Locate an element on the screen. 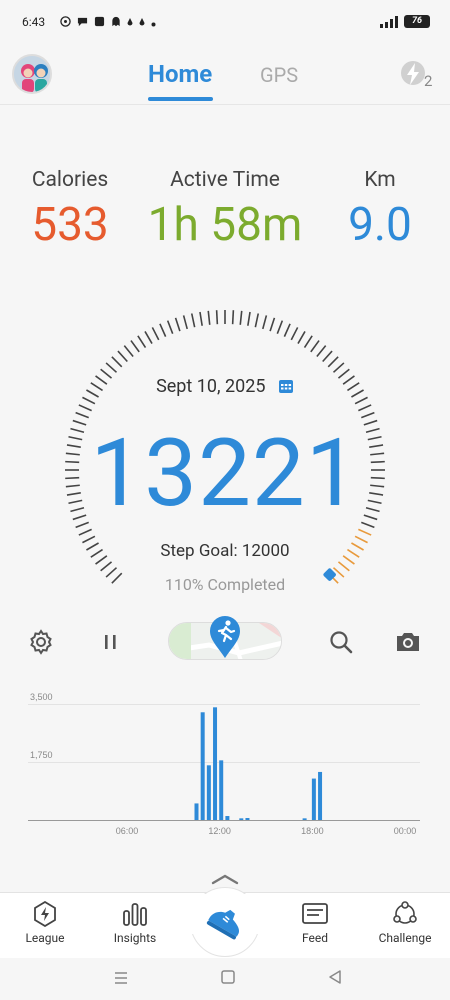 This screenshot has height=1000, width=450. status-bar: 6:43 76 is located at coordinates (225, 25).